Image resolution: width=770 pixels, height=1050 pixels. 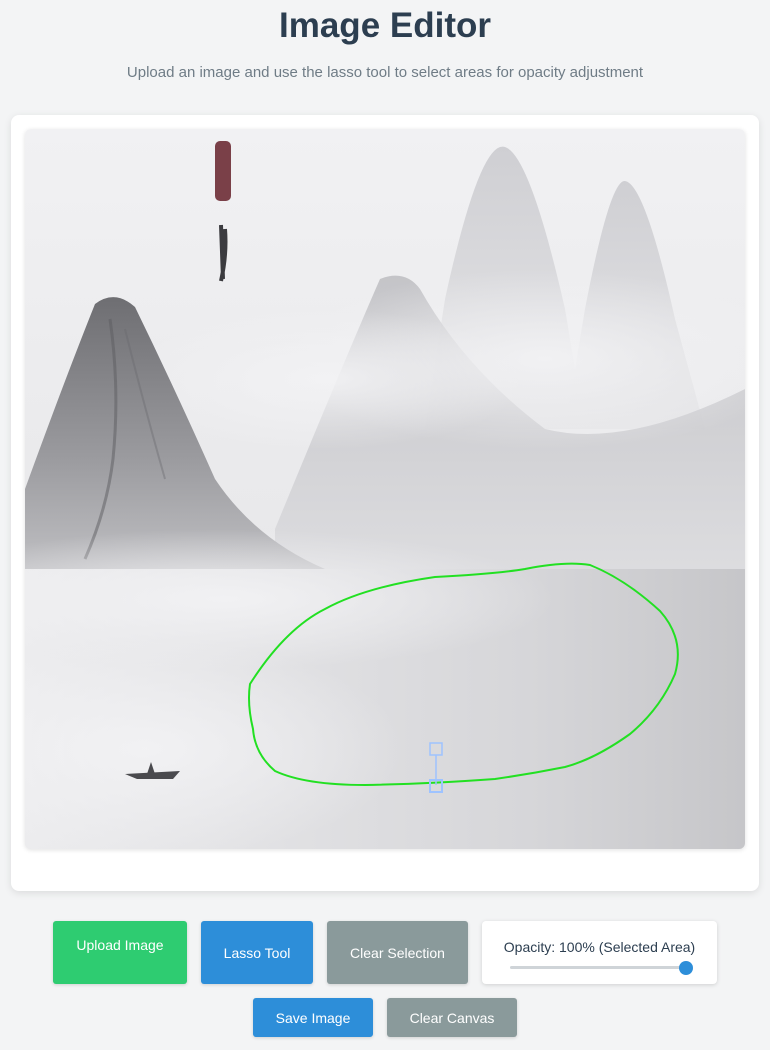 What do you see at coordinates (120, 945) in the screenshot?
I see `upload-image-label: Upload Image` at bounding box center [120, 945].